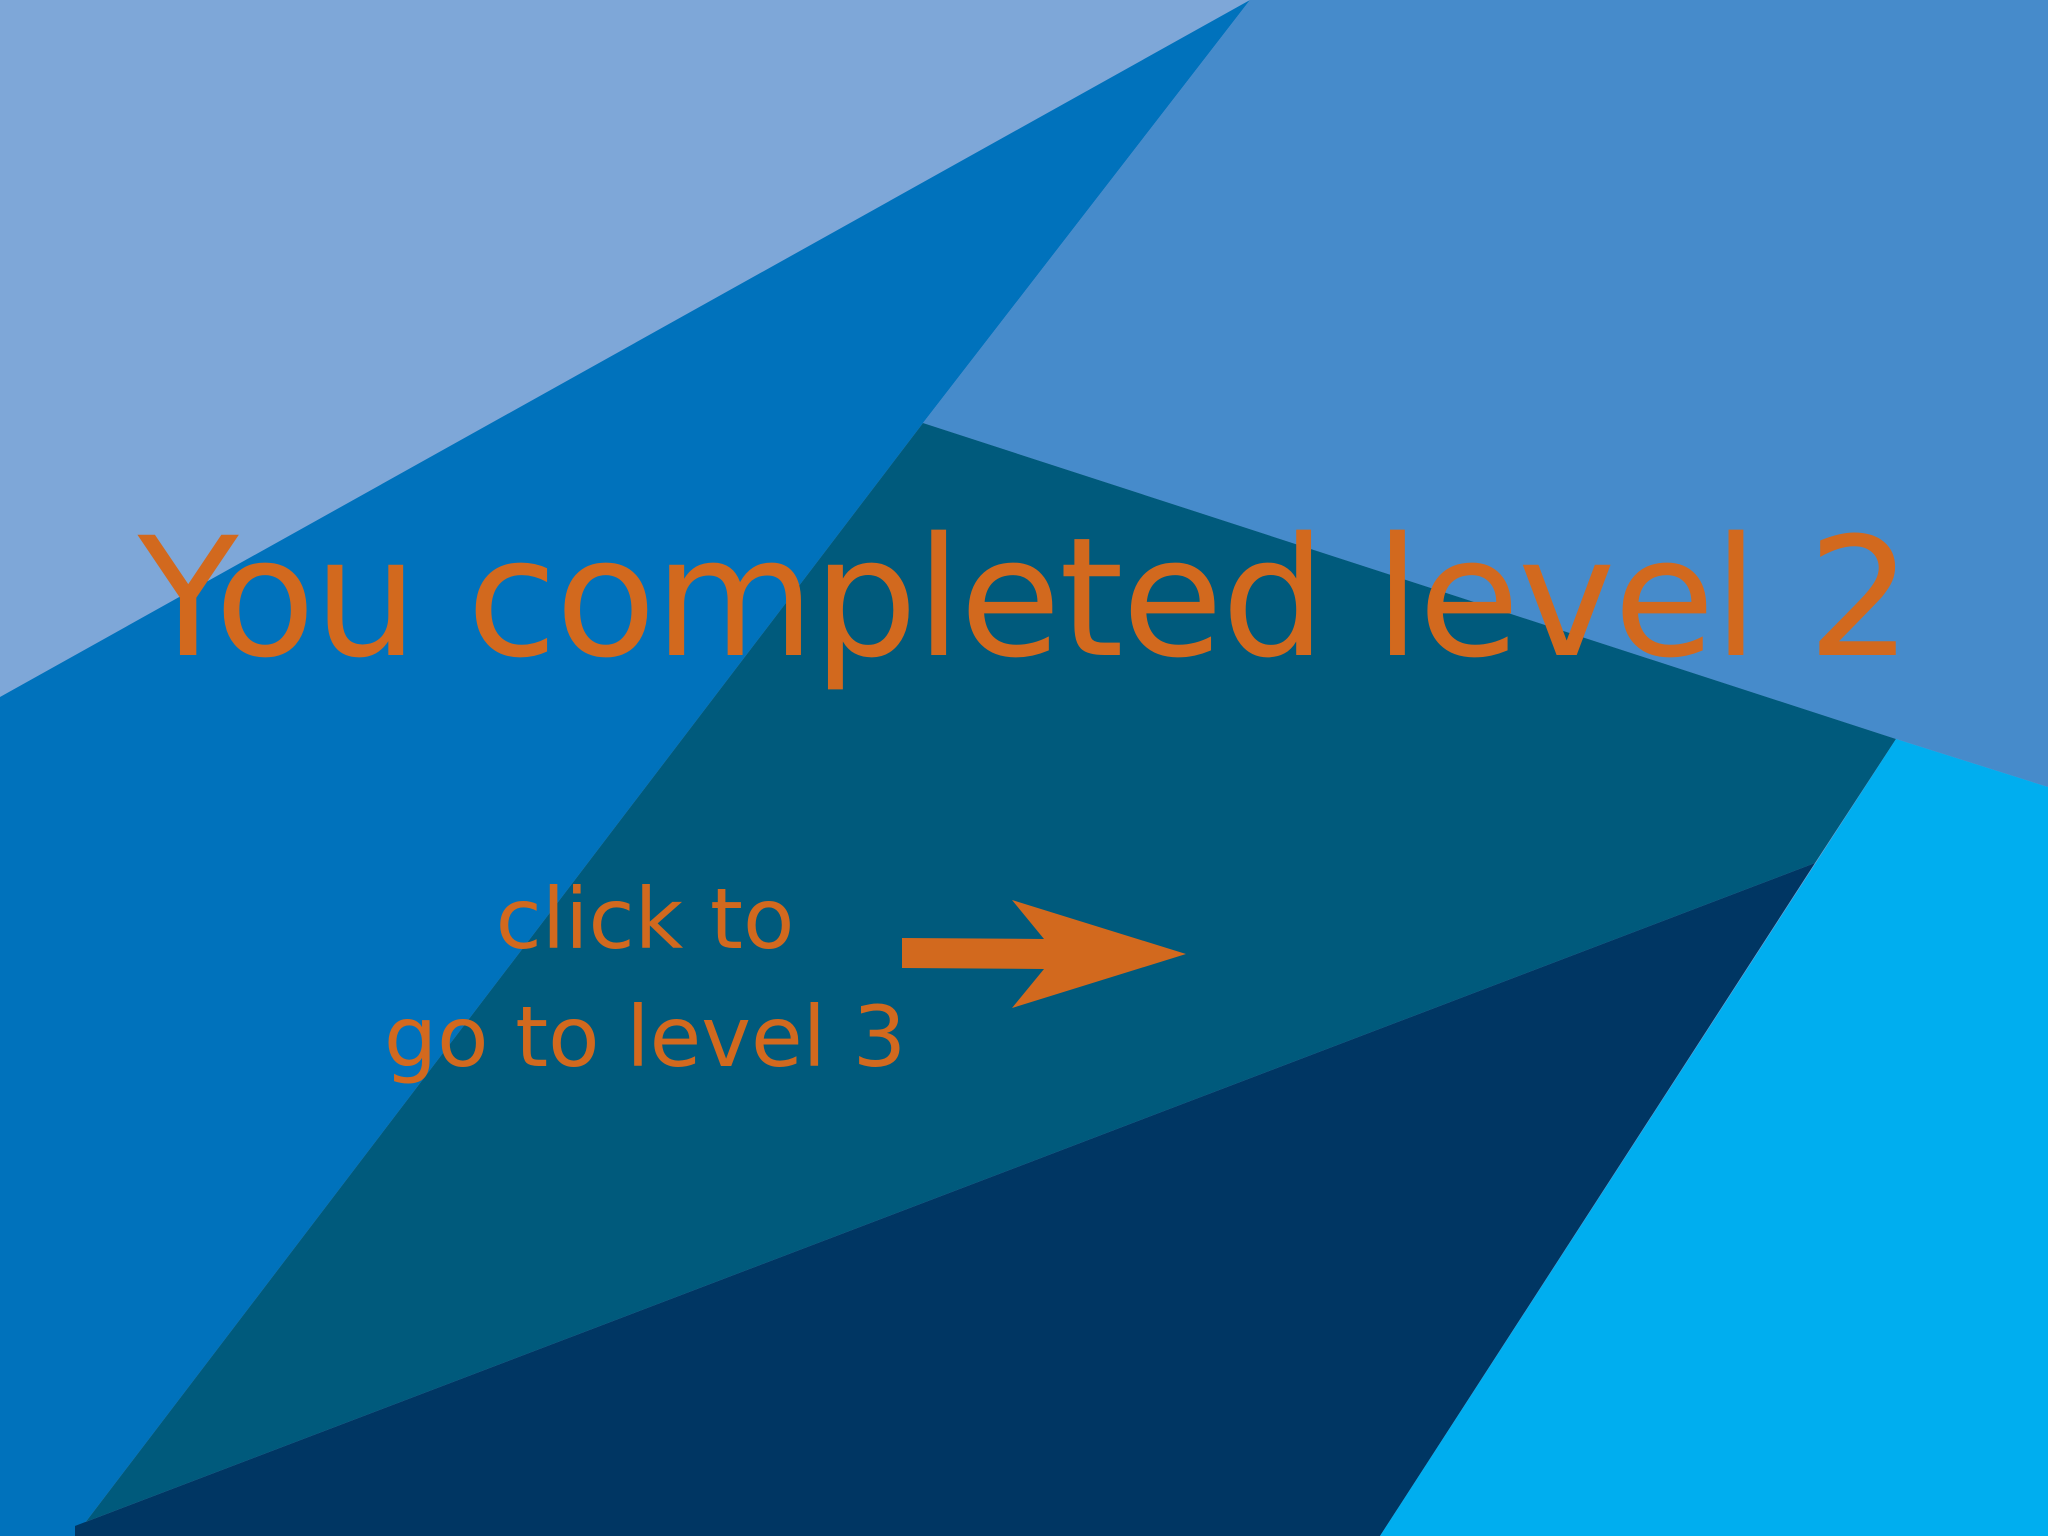 This screenshot has width=2048, height=1536. Describe the element at coordinates (645, 919) in the screenshot. I see `next-level-label-line1: click to` at that location.